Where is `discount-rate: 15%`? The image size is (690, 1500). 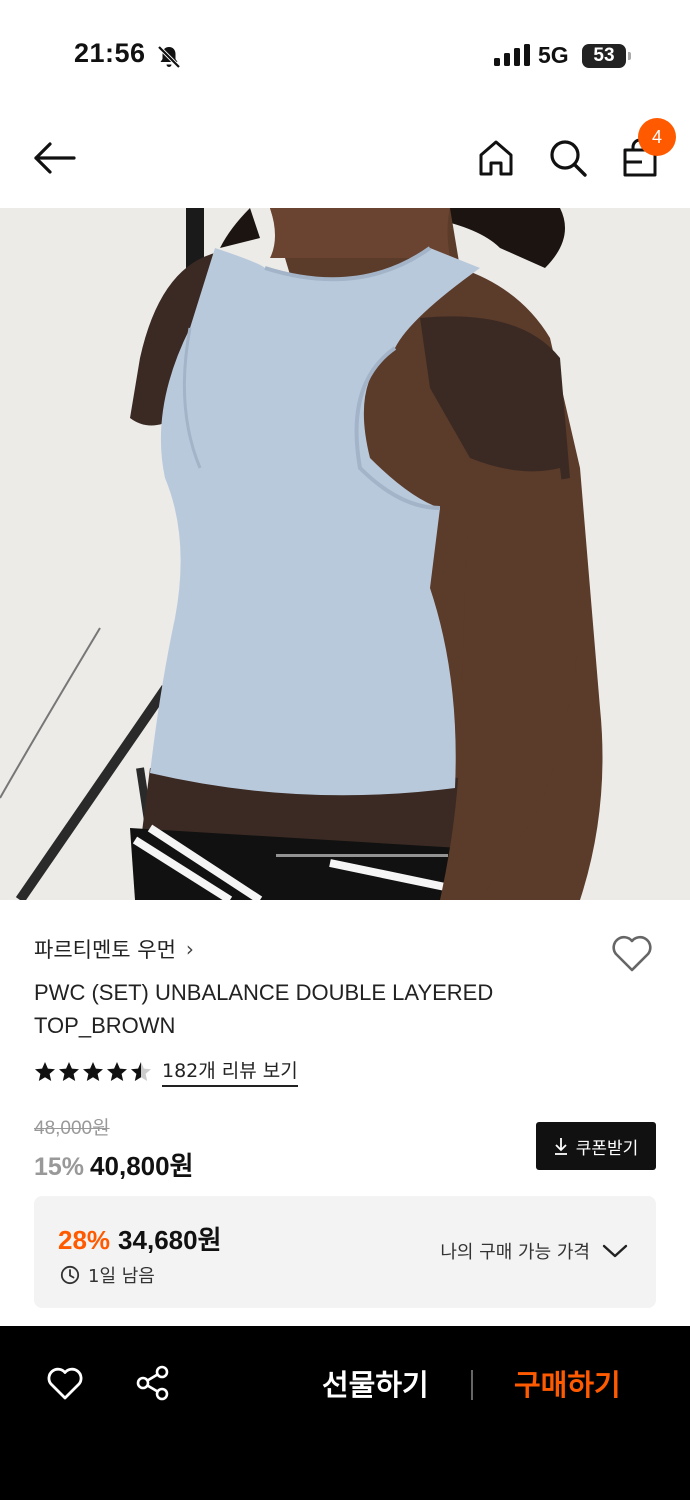
discount-rate: 15% is located at coordinates (59, 1167).